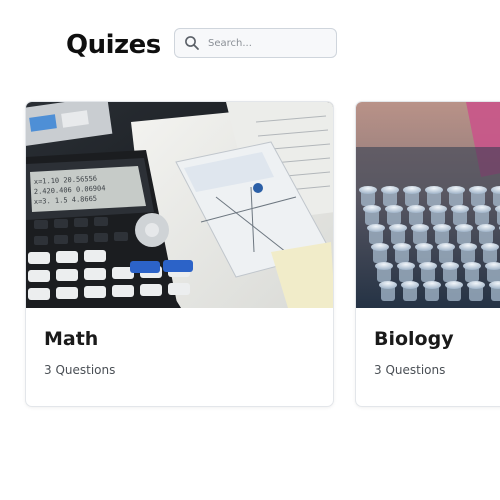 Image resolution: width=500 pixels, height=500 pixels. What do you see at coordinates (268, 43) in the screenshot?
I see `search-input` at bounding box center [268, 43].